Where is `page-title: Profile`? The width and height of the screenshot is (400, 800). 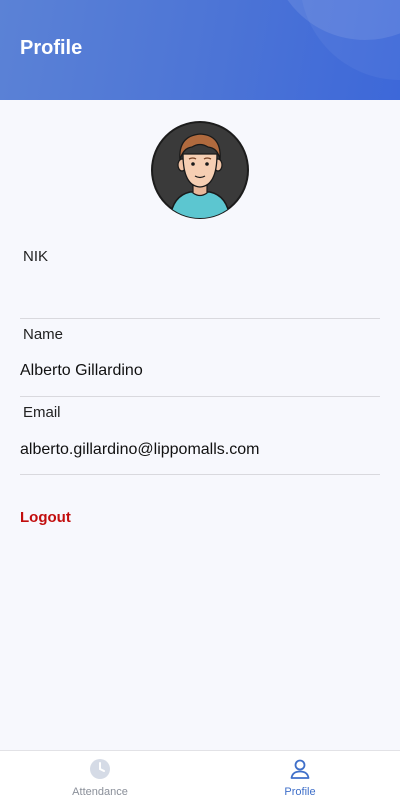
page-title: Profile is located at coordinates (51, 48).